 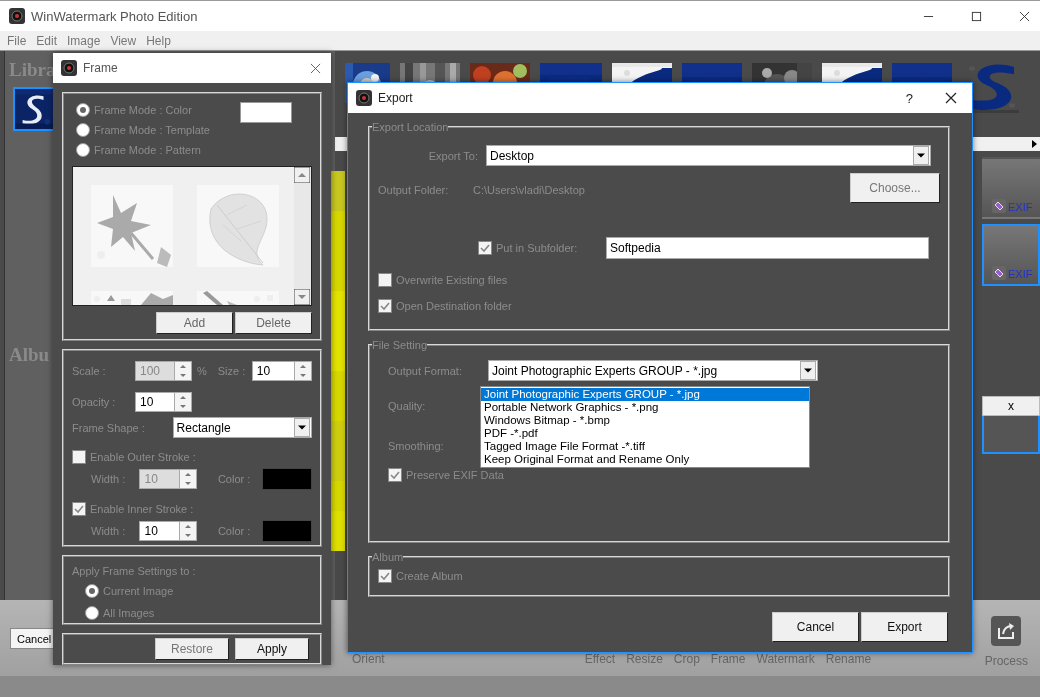 I want to click on group-label: Apply Frame Settings to :, so click(x=134, y=571).